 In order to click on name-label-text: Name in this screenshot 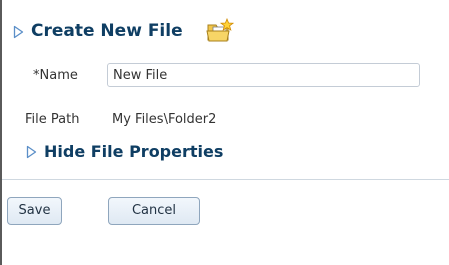, I will do `click(58, 75)`.